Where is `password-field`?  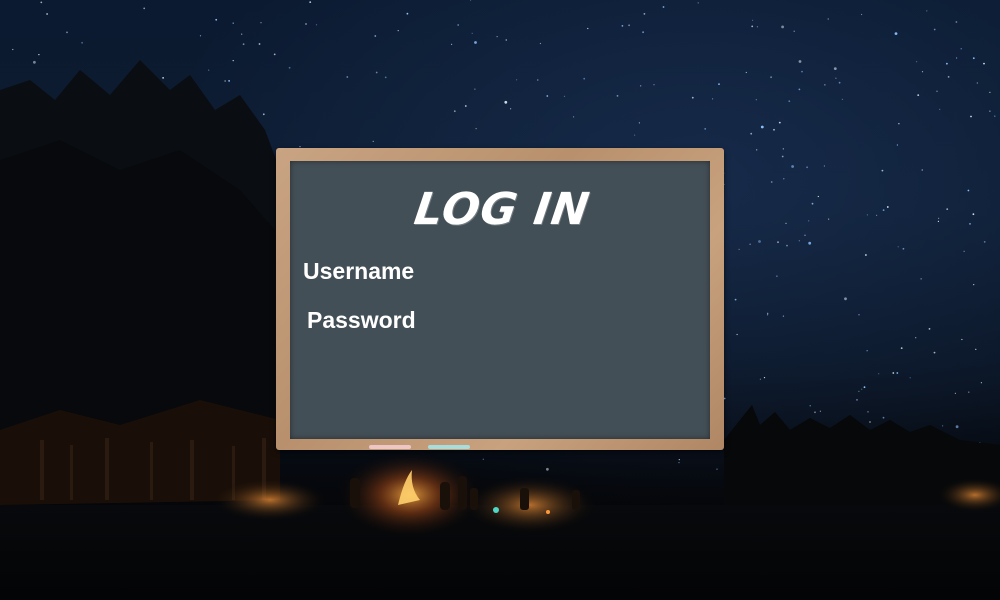 password-field is located at coordinates (570, 320).